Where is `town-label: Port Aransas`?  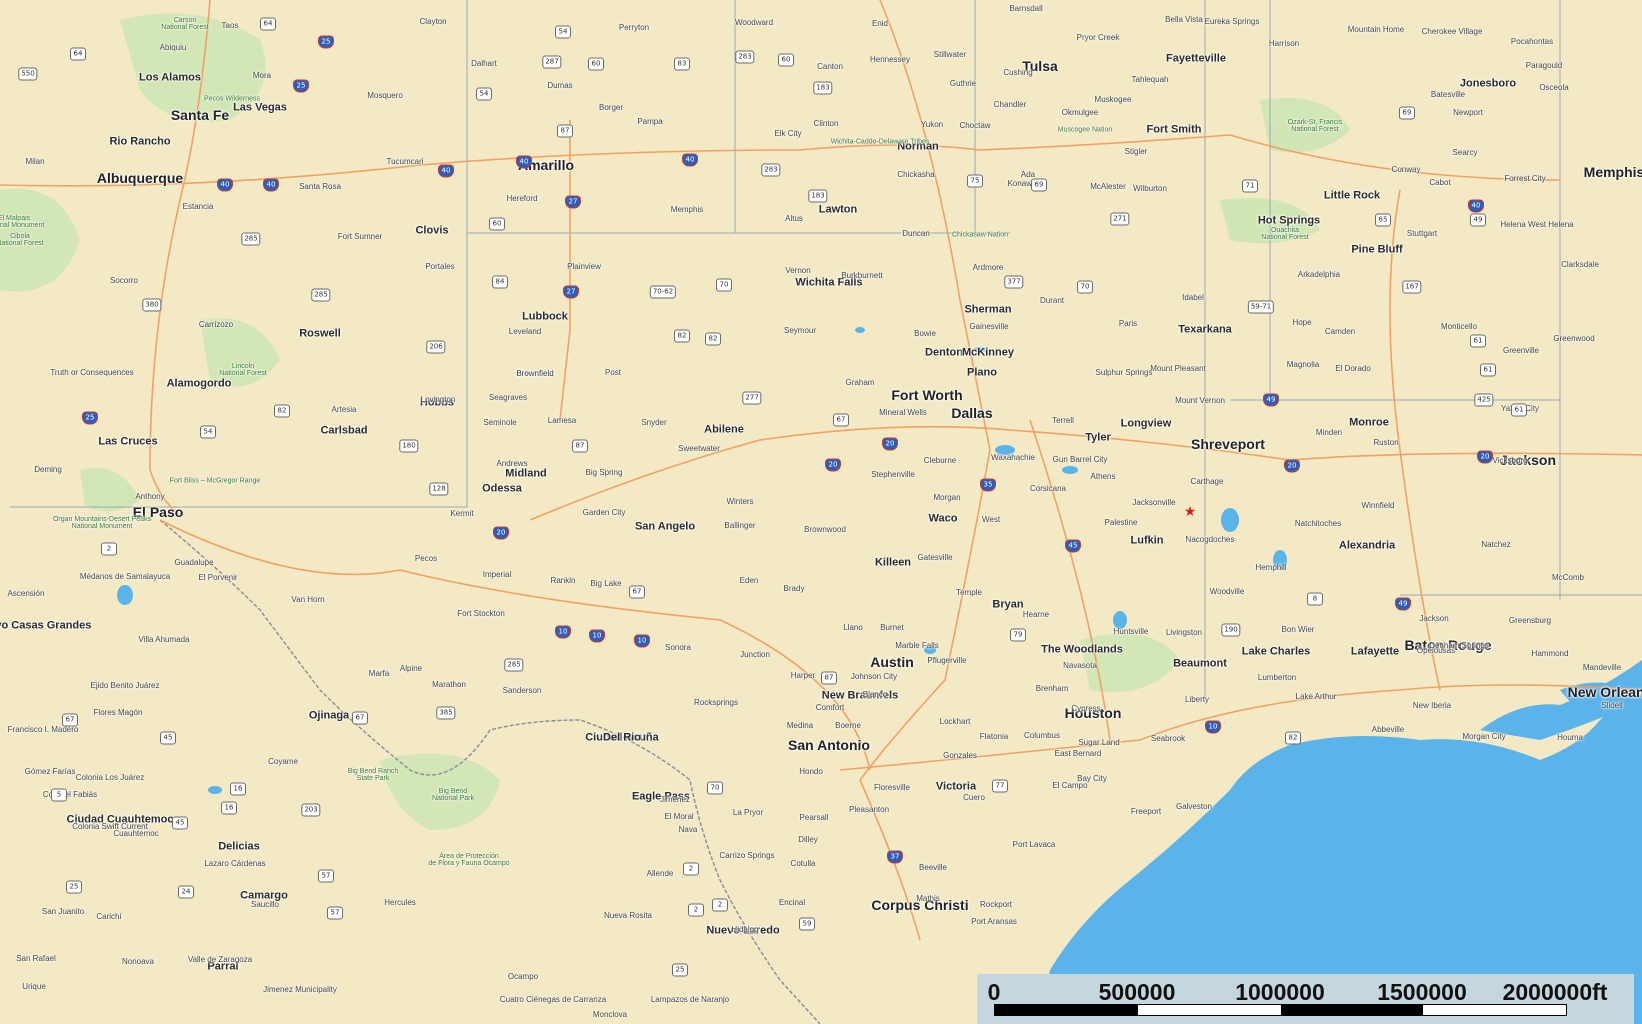 town-label: Port Aransas is located at coordinates (994, 921).